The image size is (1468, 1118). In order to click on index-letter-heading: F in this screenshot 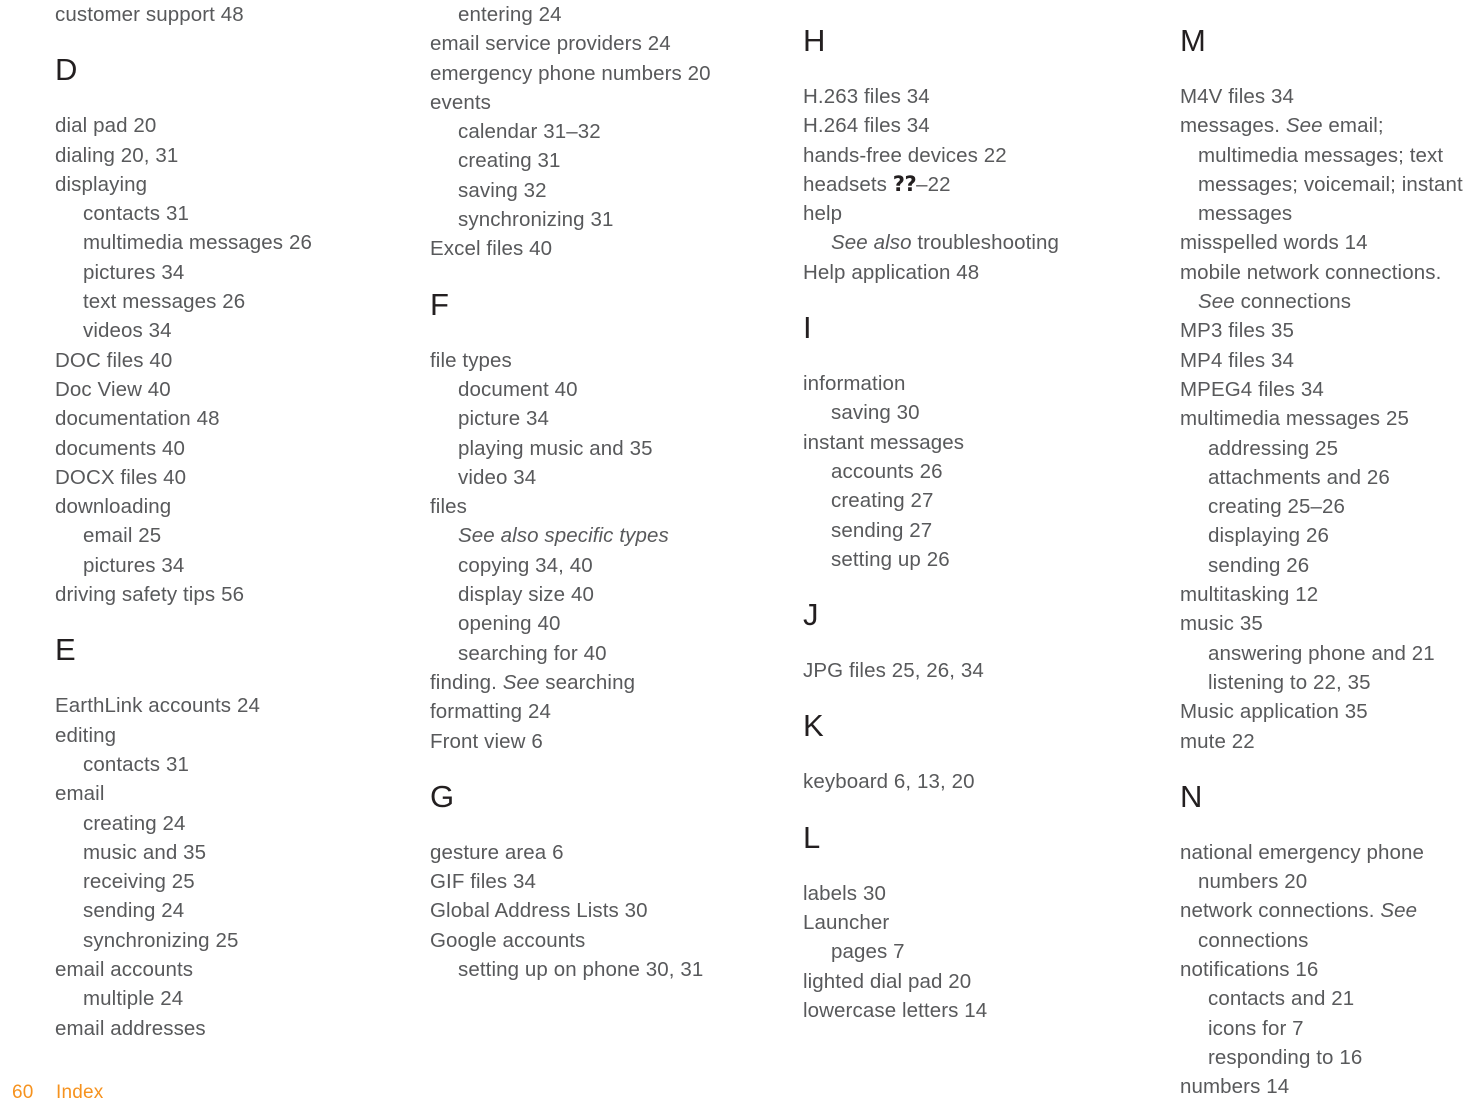, I will do `click(440, 304)`.